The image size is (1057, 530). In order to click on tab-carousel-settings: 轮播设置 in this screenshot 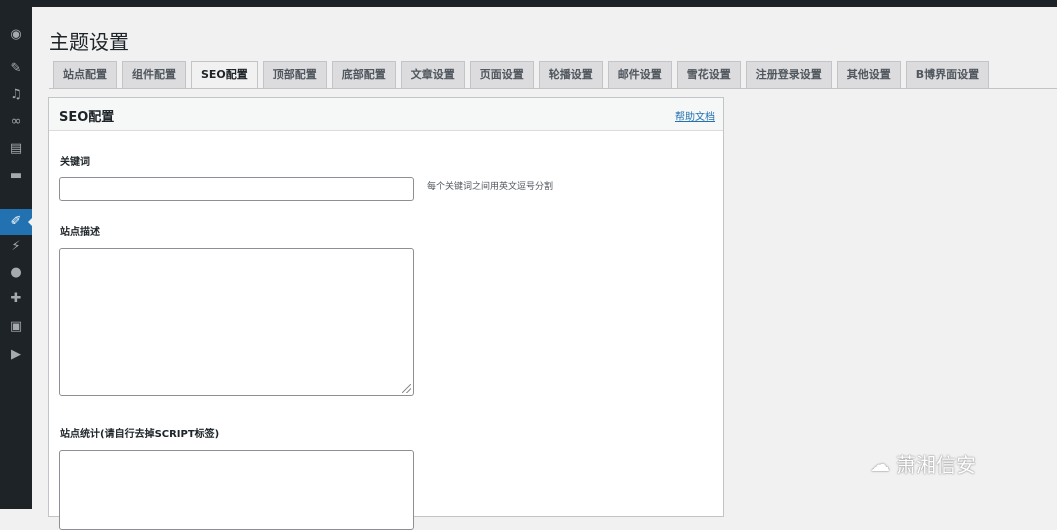, I will do `click(570, 74)`.